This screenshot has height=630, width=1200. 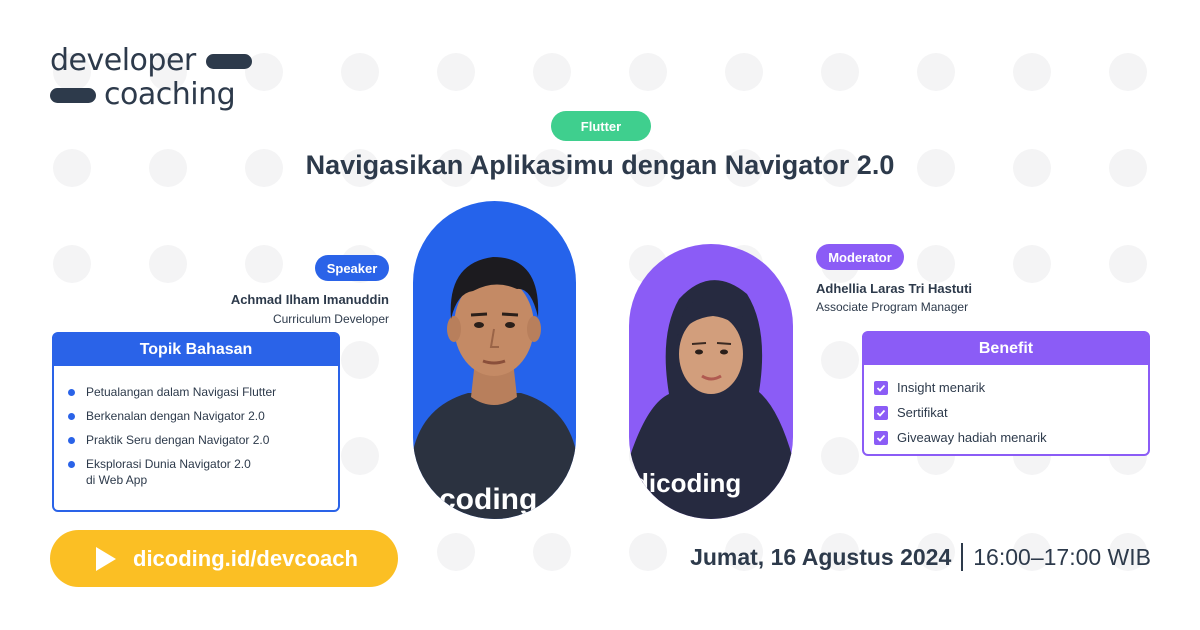 What do you see at coordinates (711, 399) in the screenshot?
I see `moderator-portrait-illustration: dicoding` at bounding box center [711, 399].